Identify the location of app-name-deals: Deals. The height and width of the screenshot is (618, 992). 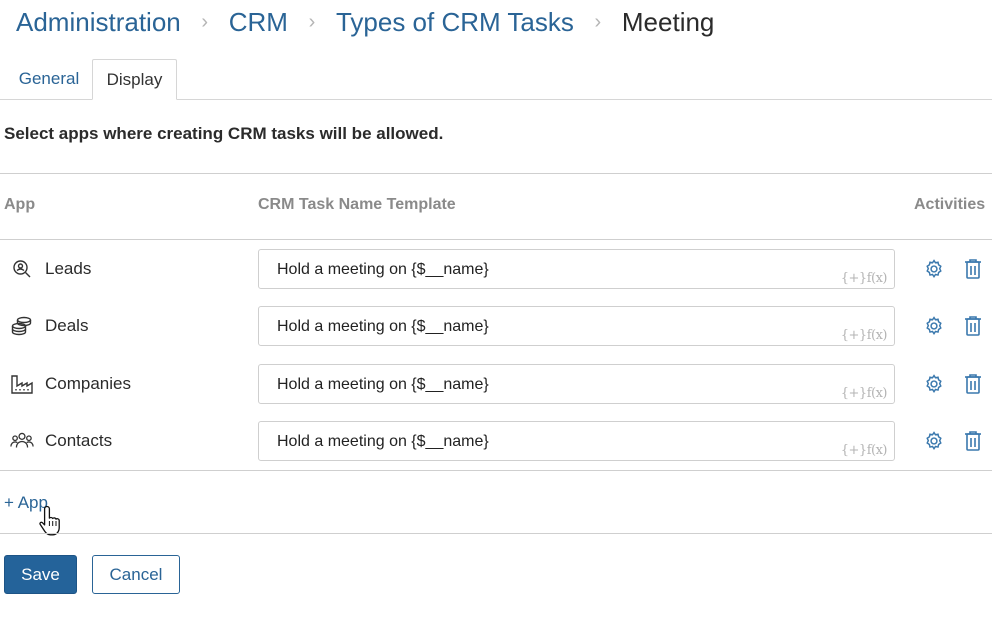
(67, 325).